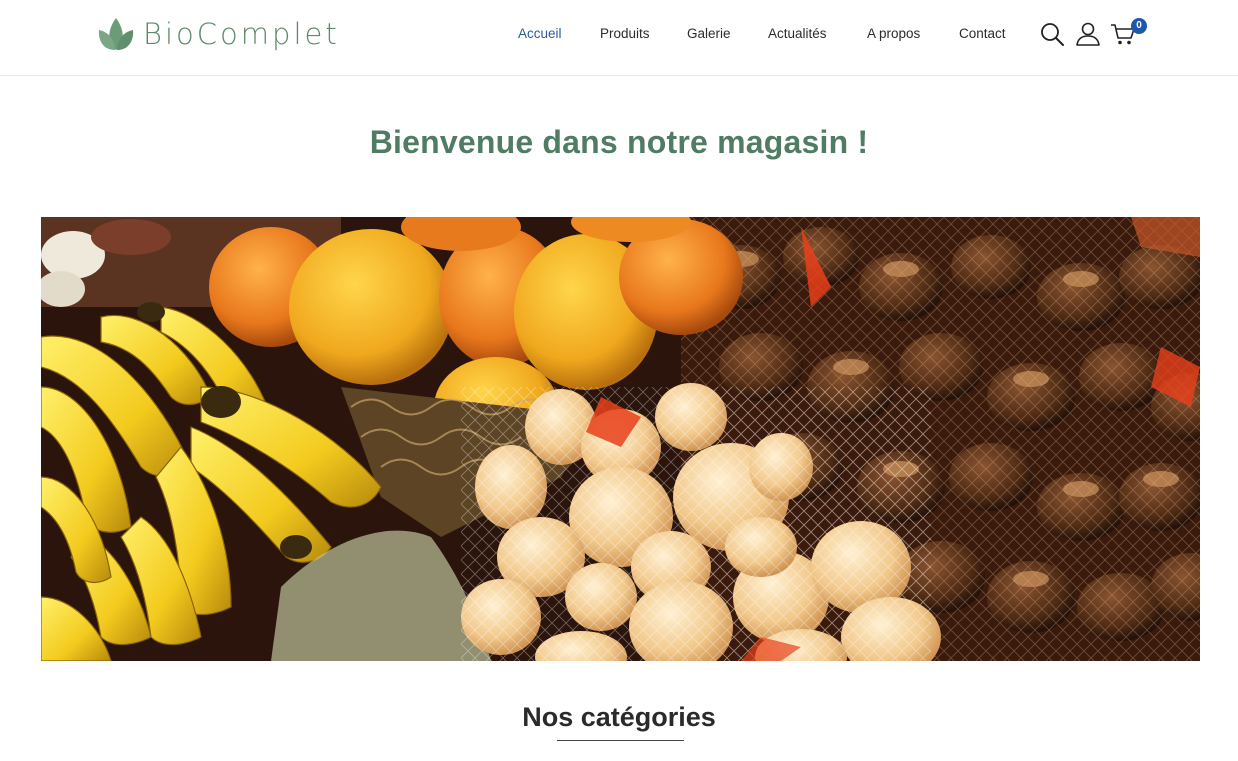 The image size is (1238, 761). What do you see at coordinates (540, 33) in the screenshot?
I see `nav-item-accueil: Accueil` at bounding box center [540, 33].